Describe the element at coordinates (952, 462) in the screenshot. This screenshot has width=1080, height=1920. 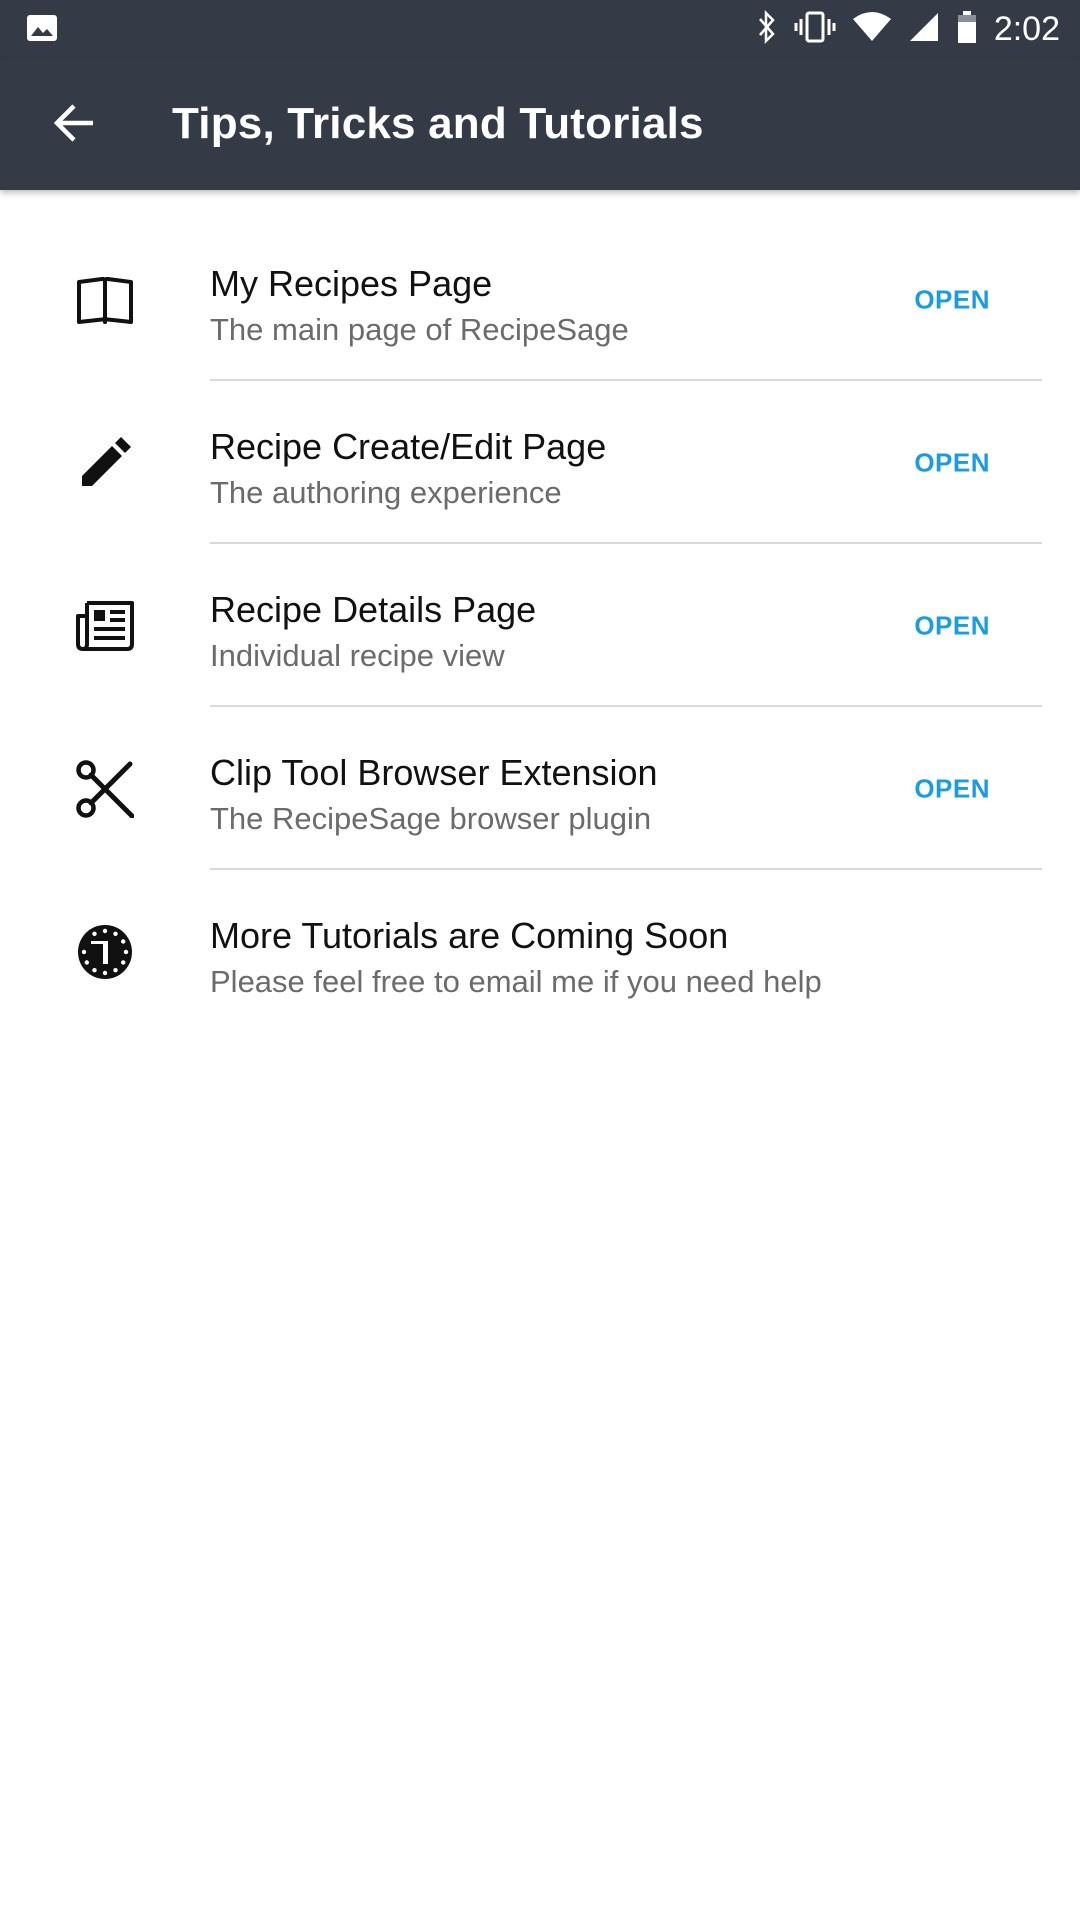
I see `open-recipe-edit-button: OPEN` at that location.